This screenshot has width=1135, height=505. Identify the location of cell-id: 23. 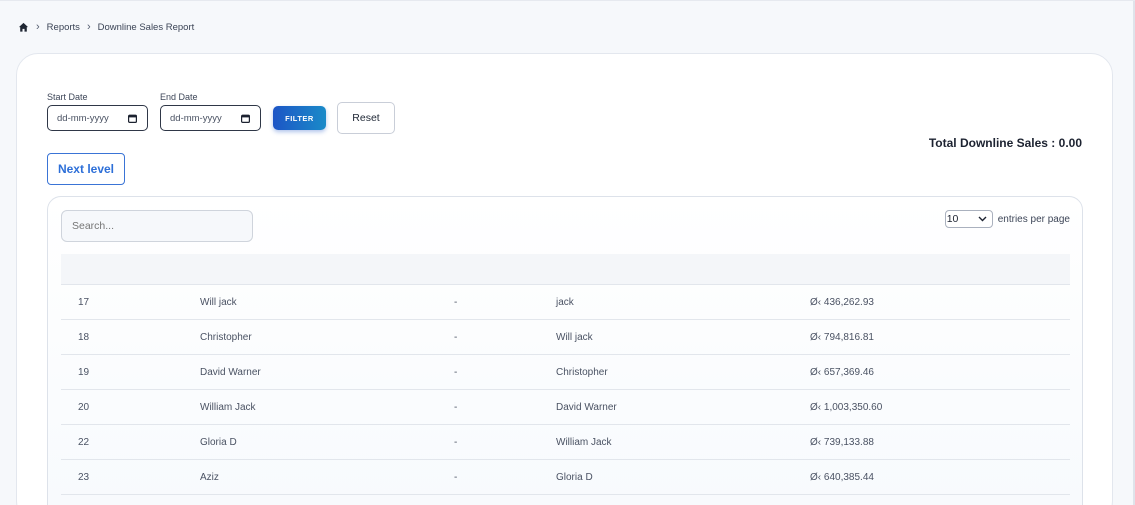
(84, 477).